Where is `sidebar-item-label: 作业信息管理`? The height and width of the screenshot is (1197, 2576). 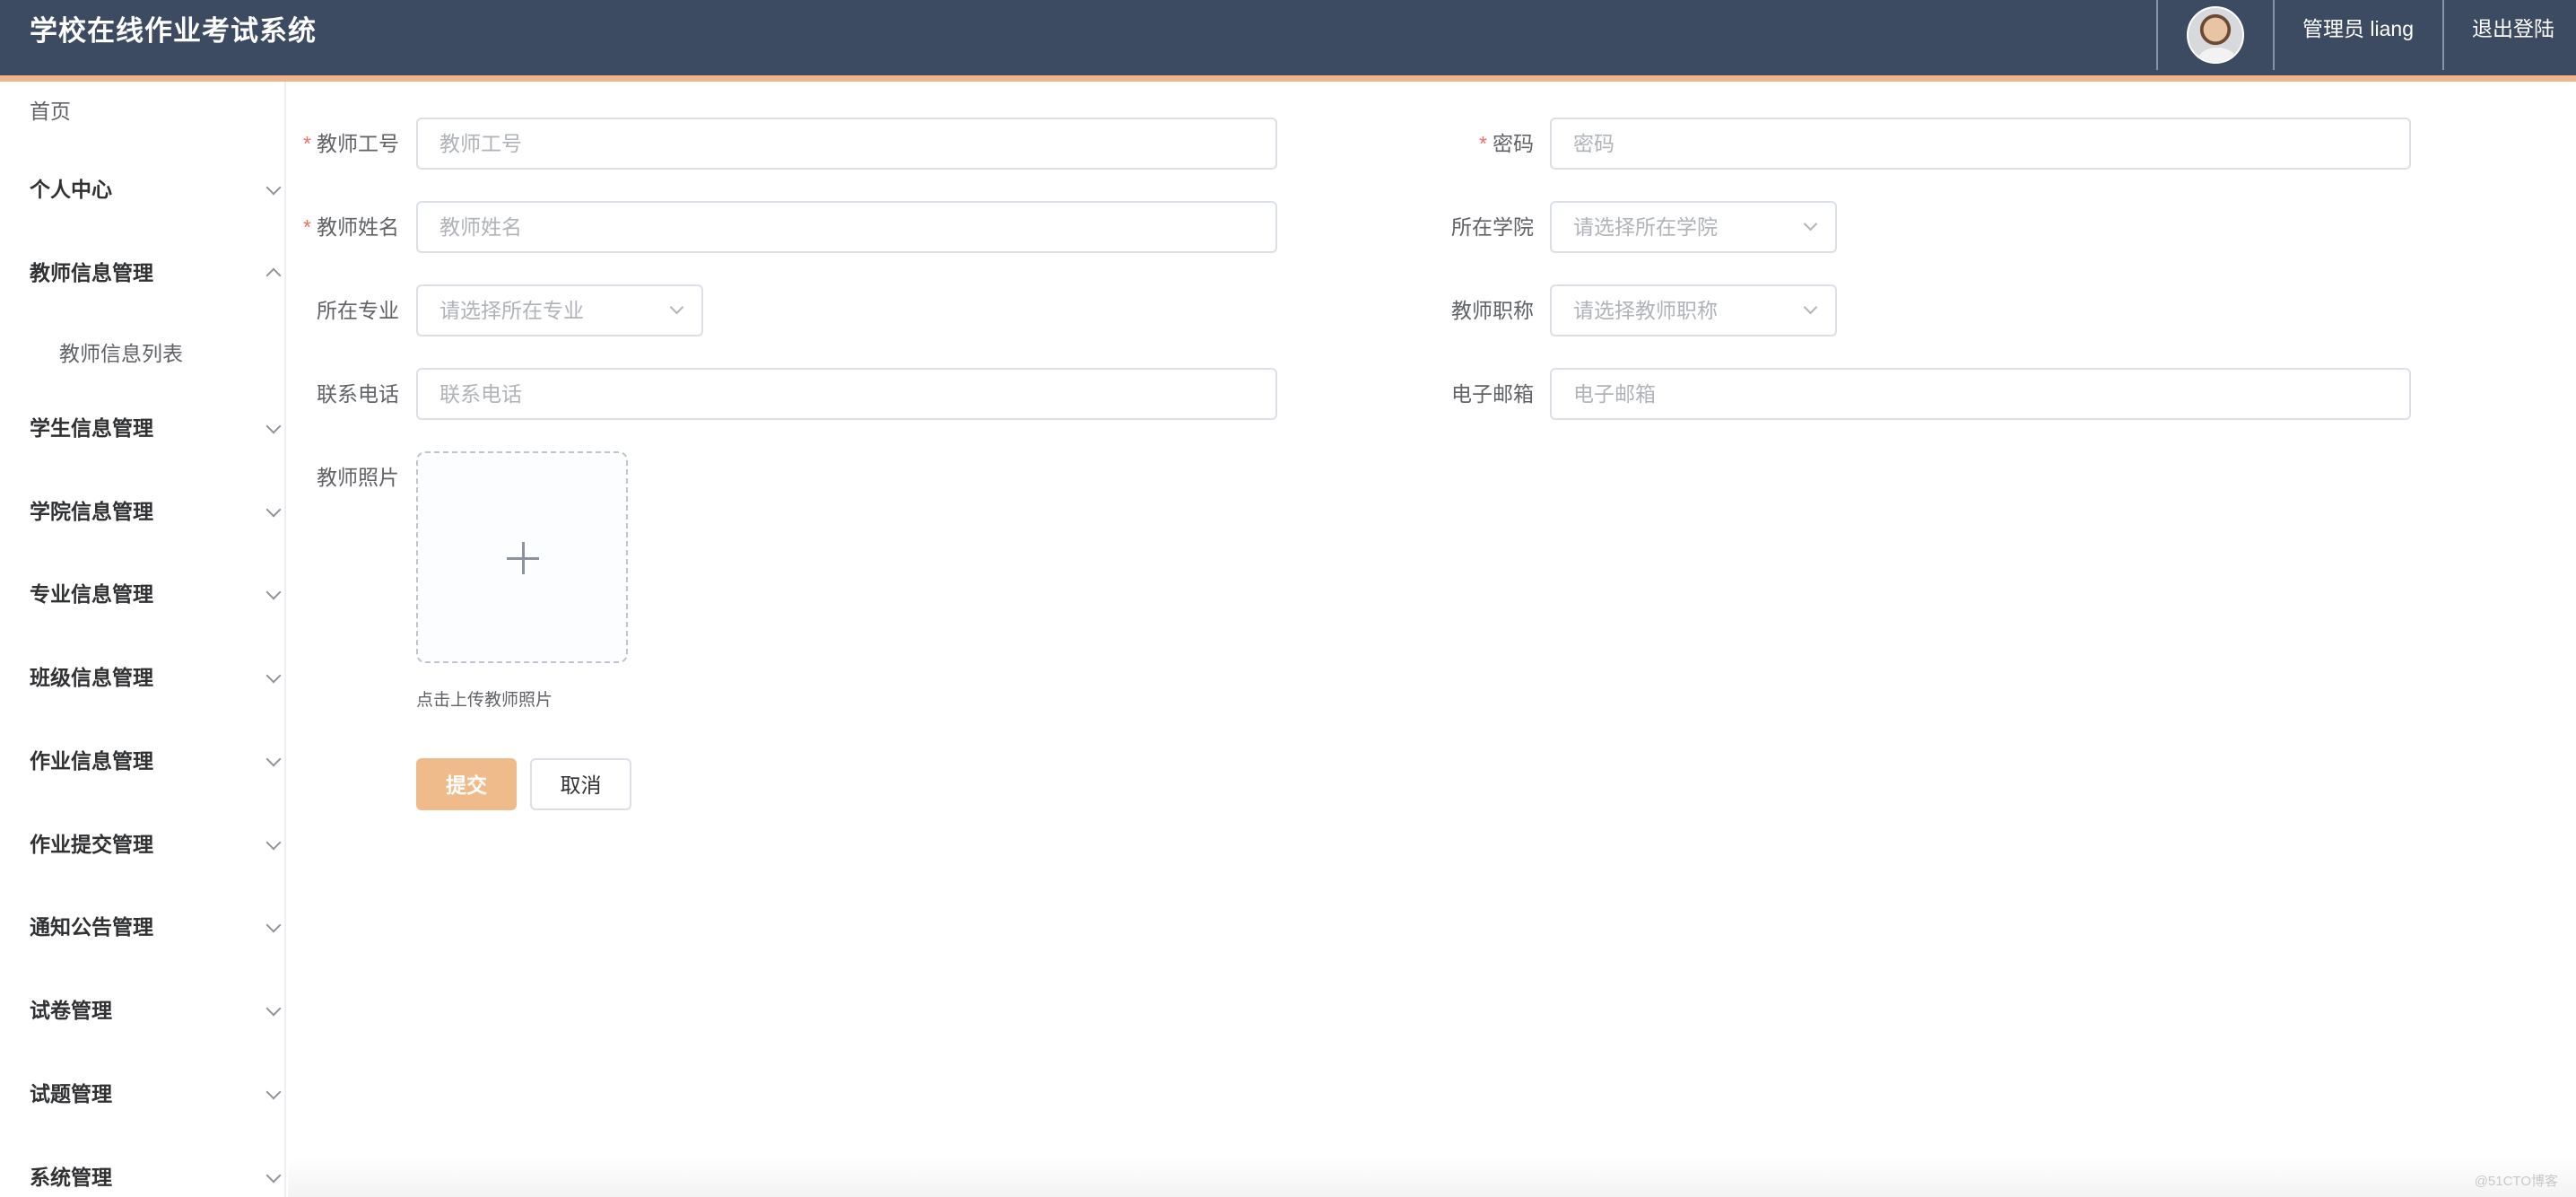
sidebar-item-label: 作业信息管理 is located at coordinates (91, 761).